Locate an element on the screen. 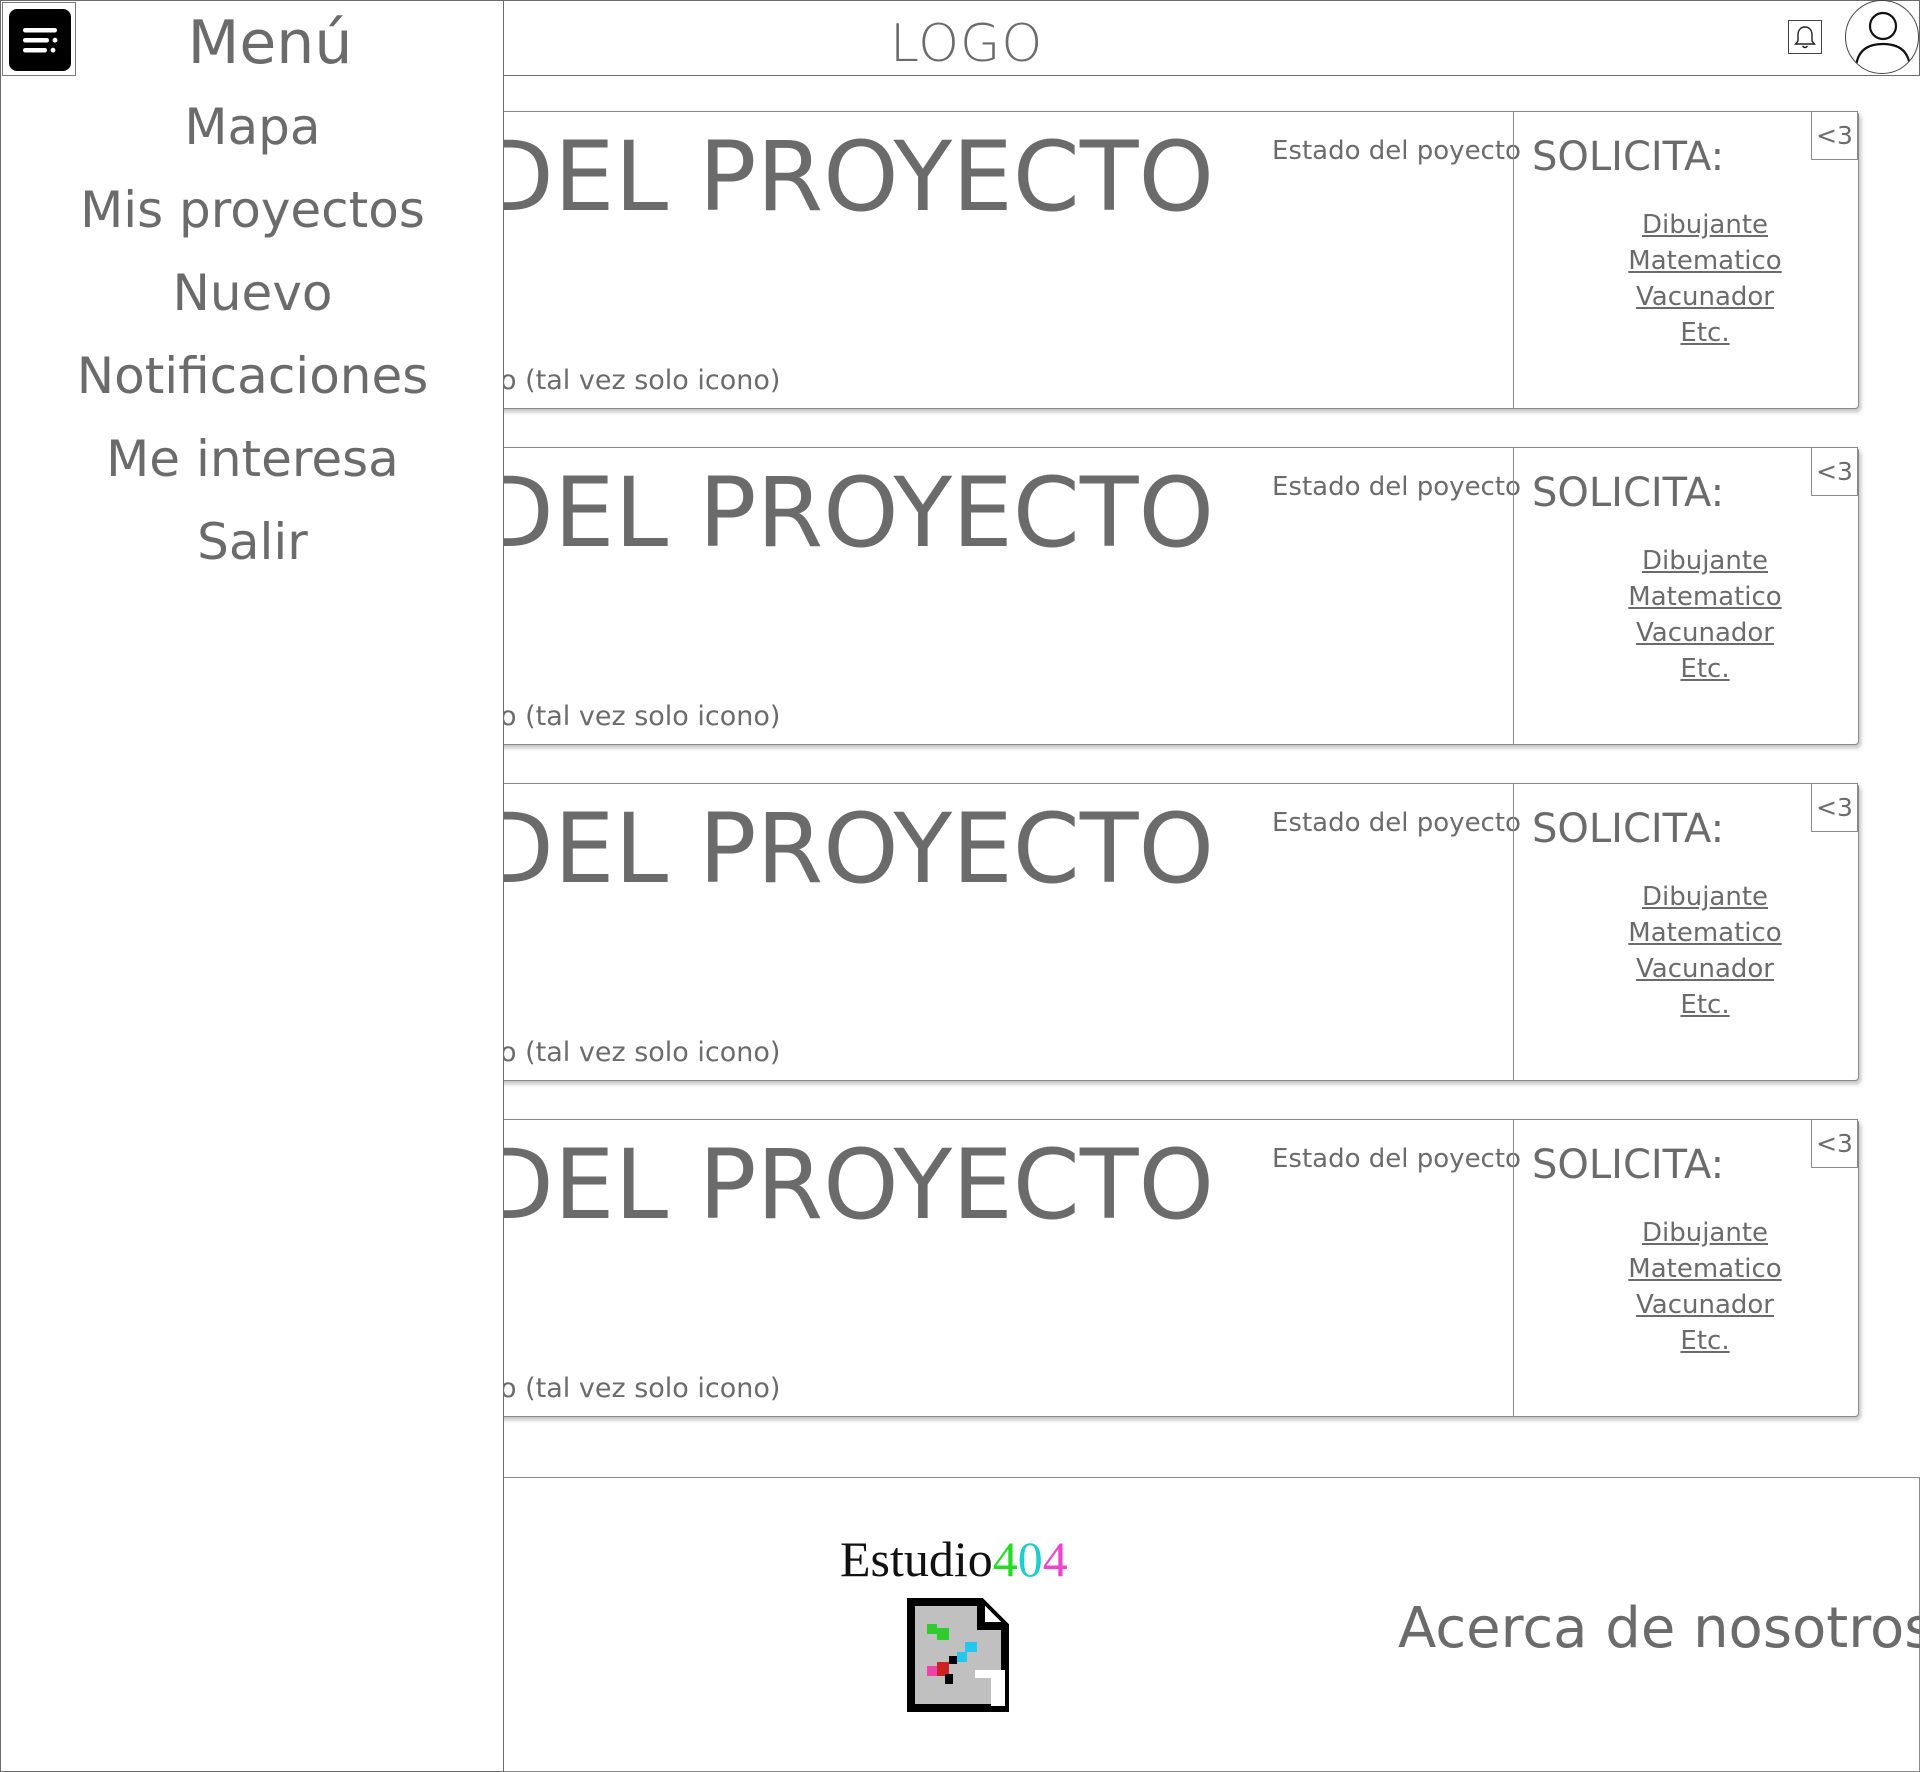 This screenshot has height=1772, width=1920. nav-item-notificaciones: Notificaciones is located at coordinates (252, 376).